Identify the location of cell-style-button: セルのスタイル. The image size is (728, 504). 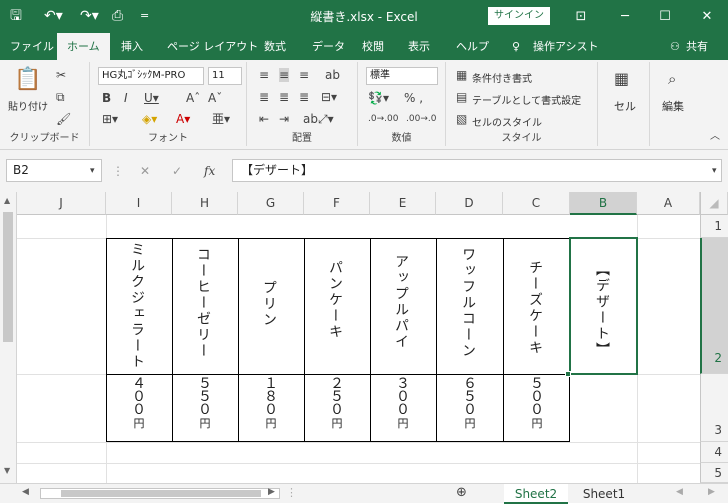
(507, 121).